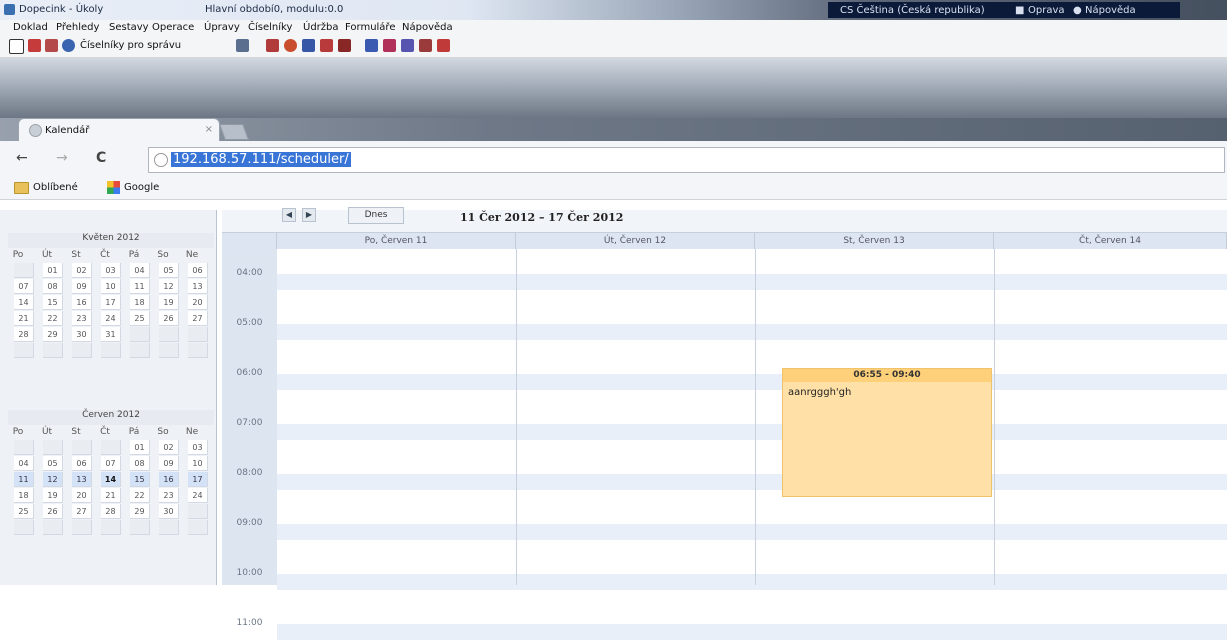 The width and height of the screenshot is (1227, 640). Describe the element at coordinates (119, 129) in the screenshot. I see `browser-tab-kalendar: Kalendář ×` at that location.